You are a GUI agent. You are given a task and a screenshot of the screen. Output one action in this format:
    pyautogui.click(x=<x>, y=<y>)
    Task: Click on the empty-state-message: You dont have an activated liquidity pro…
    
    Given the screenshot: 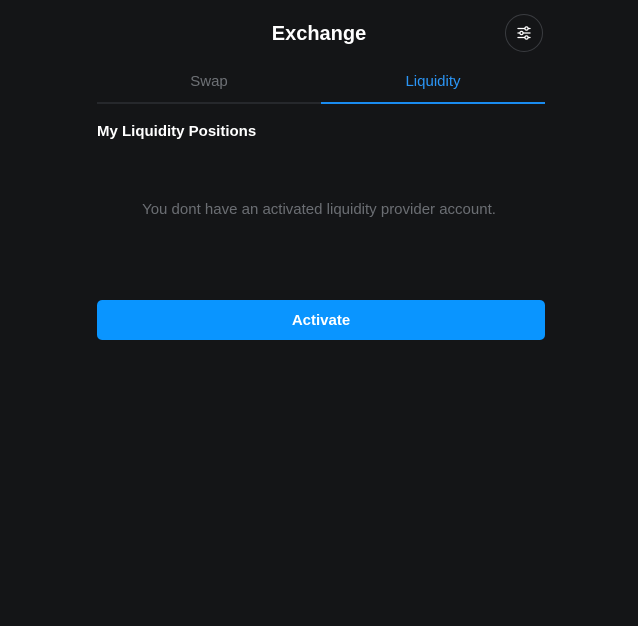 What is the action you would take?
    pyautogui.click(x=319, y=209)
    